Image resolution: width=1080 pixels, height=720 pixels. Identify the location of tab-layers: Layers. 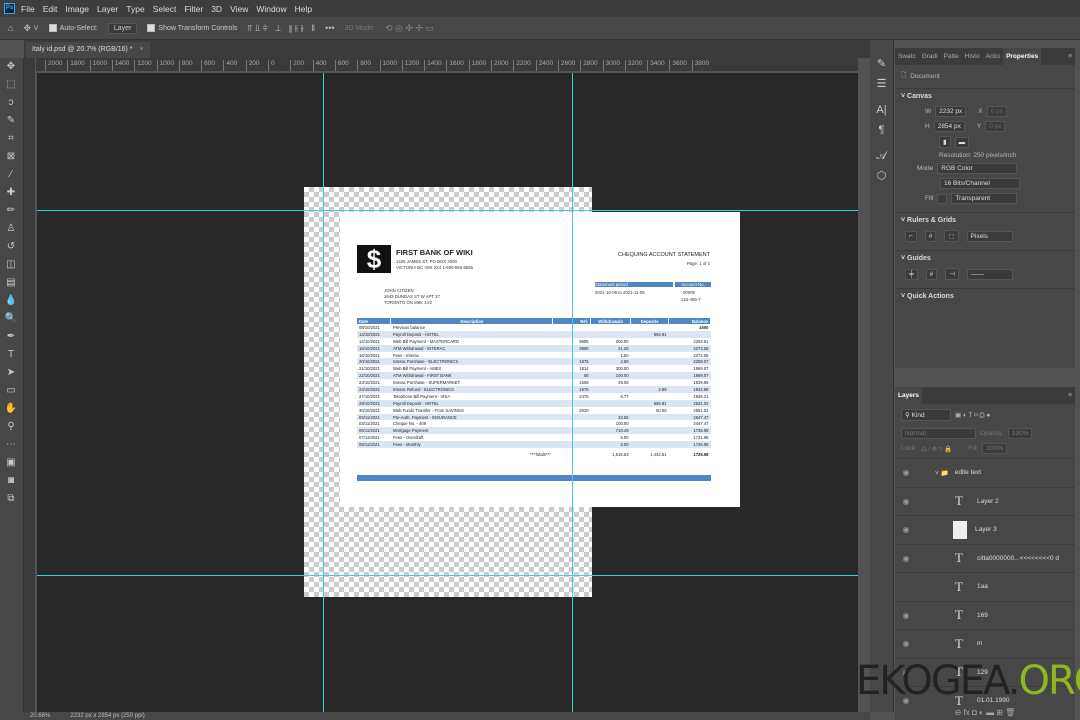
(908, 395).